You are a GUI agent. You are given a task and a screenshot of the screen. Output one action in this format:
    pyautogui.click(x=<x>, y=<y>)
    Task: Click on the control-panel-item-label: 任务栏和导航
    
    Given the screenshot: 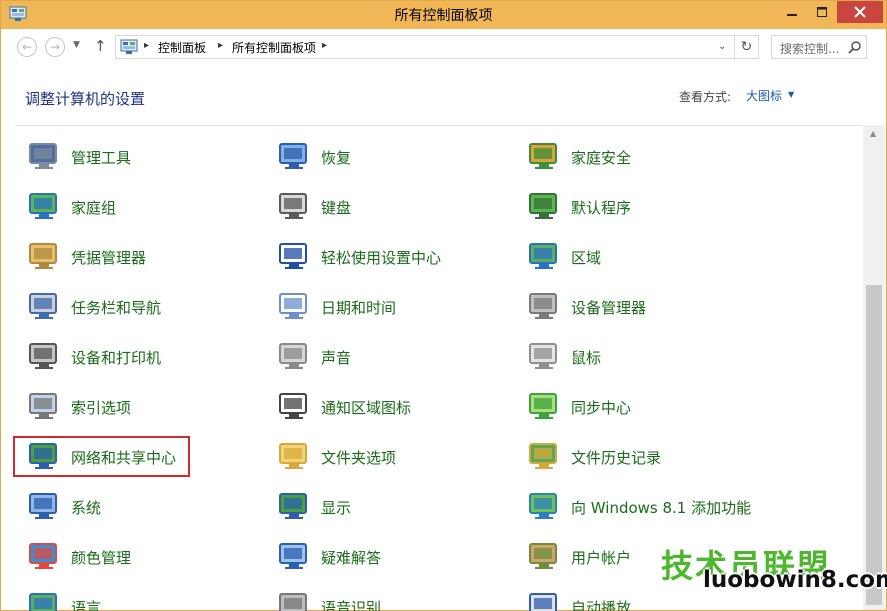 What is the action you would take?
    pyautogui.click(x=116, y=307)
    